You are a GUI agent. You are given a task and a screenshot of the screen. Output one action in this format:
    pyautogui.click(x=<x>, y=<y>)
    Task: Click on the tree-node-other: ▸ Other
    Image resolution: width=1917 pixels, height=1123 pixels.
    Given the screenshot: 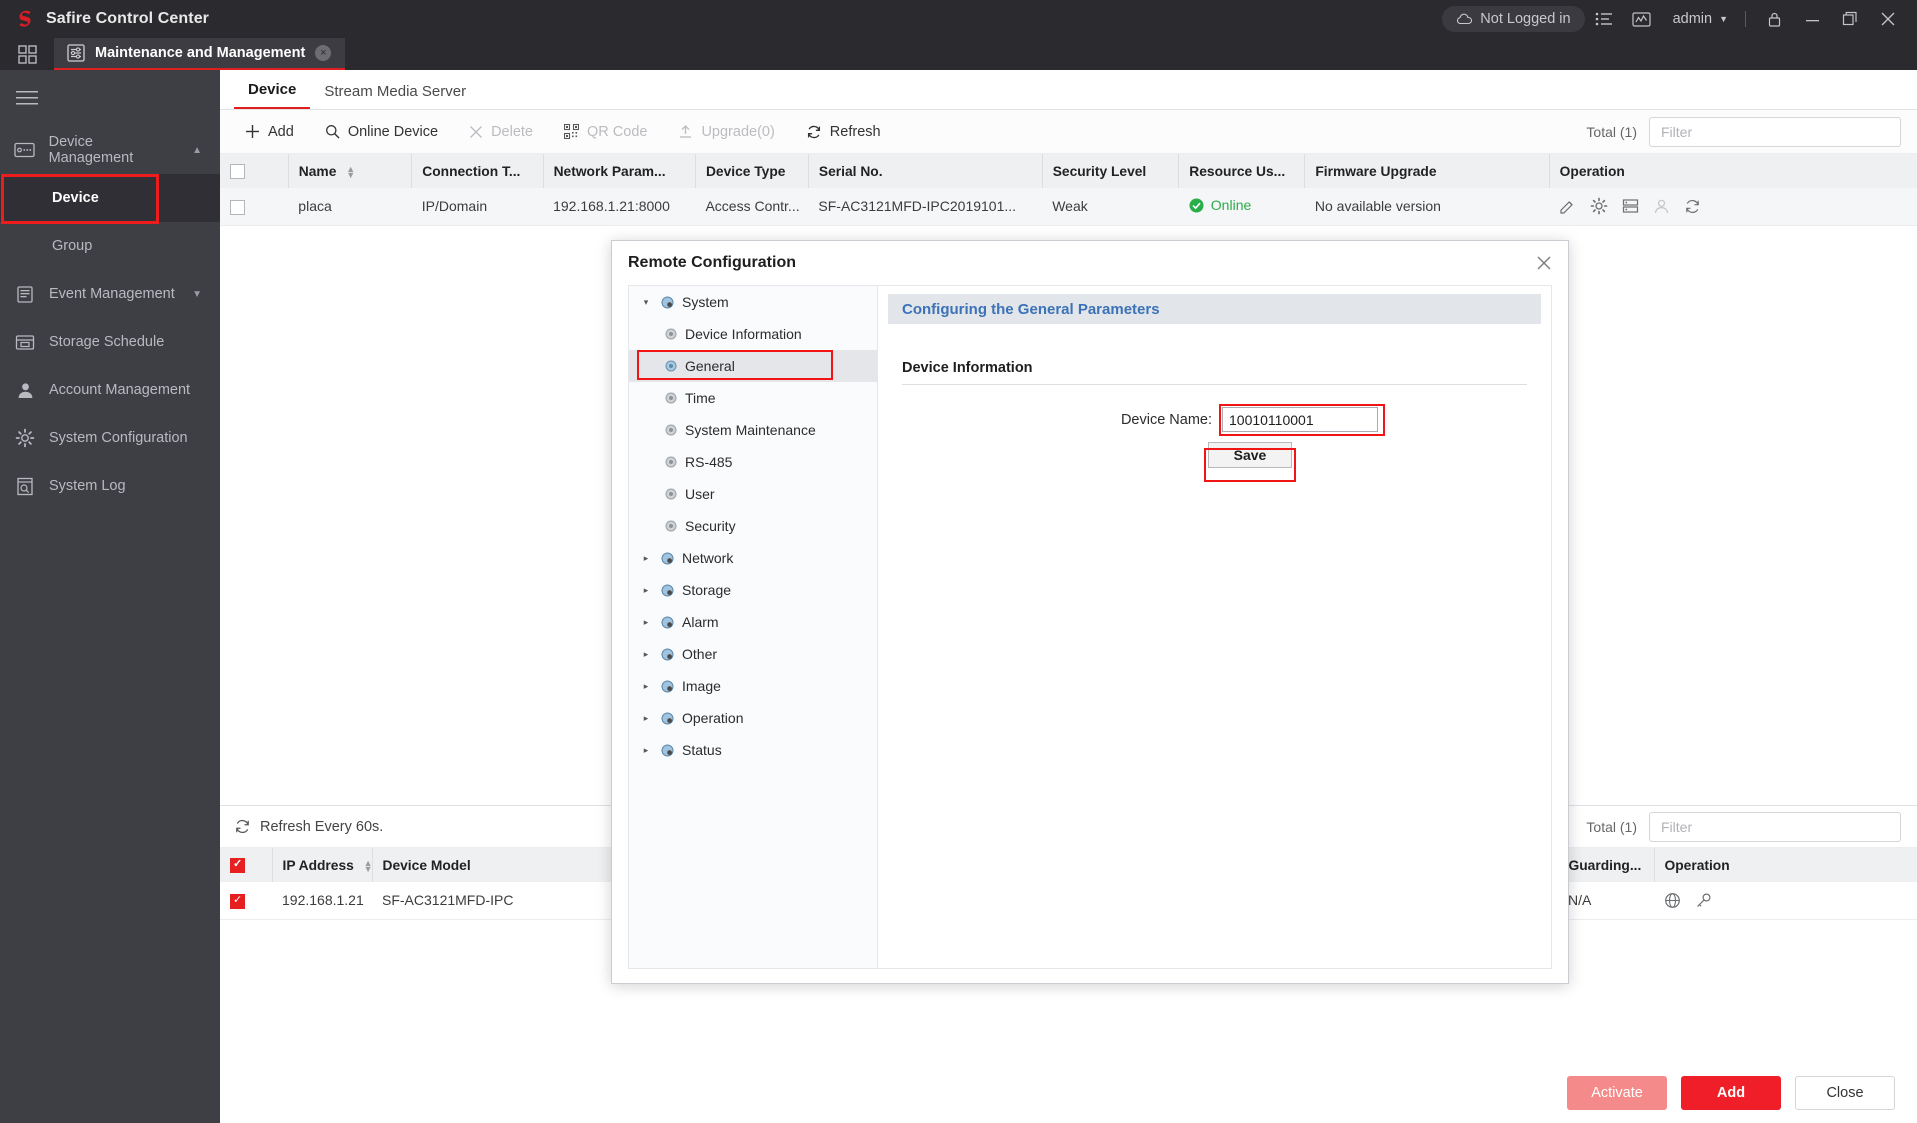 What is the action you would take?
    pyautogui.click(x=753, y=654)
    